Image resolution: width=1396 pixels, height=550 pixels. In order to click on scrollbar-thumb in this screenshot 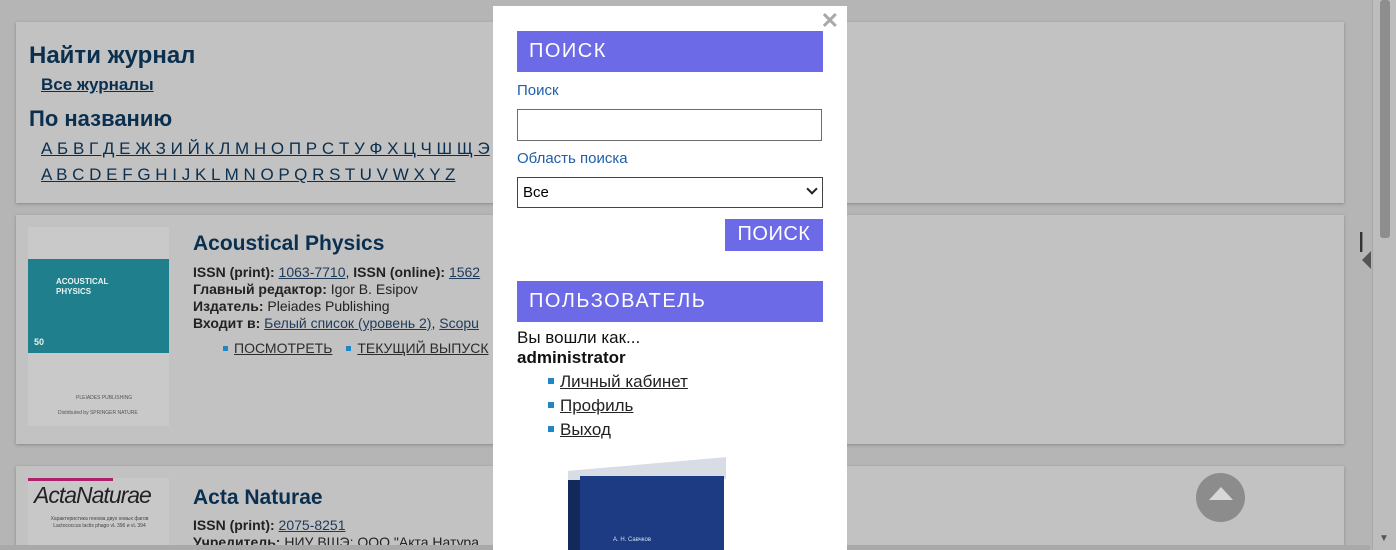, I will do `click(1385, 119)`.